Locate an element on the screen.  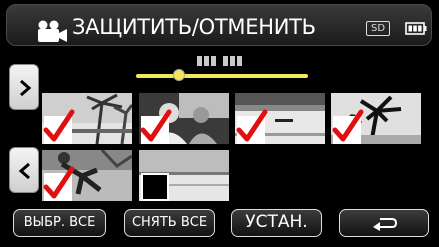
return-arrow-icon is located at coordinates (385, 224).